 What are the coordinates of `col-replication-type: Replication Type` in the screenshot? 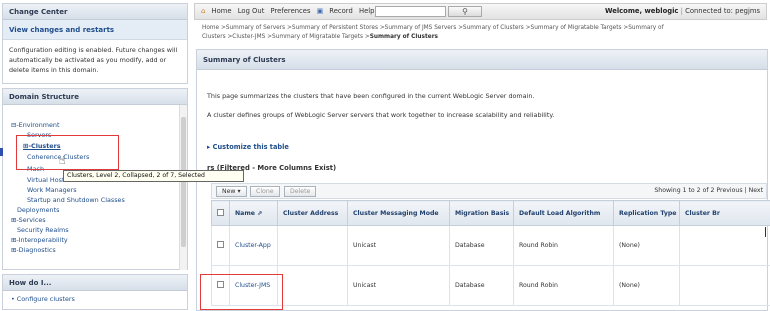 It's located at (647, 213).